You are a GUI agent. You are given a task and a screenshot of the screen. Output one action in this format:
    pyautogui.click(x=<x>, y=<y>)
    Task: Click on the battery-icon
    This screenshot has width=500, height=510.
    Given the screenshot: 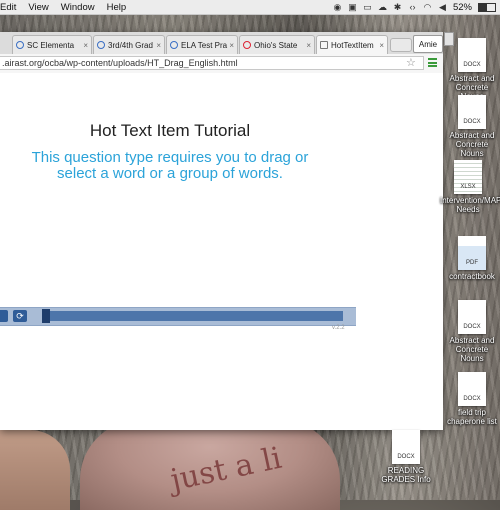 What is the action you would take?
    pyautogui.click(x=487, y=7)
    